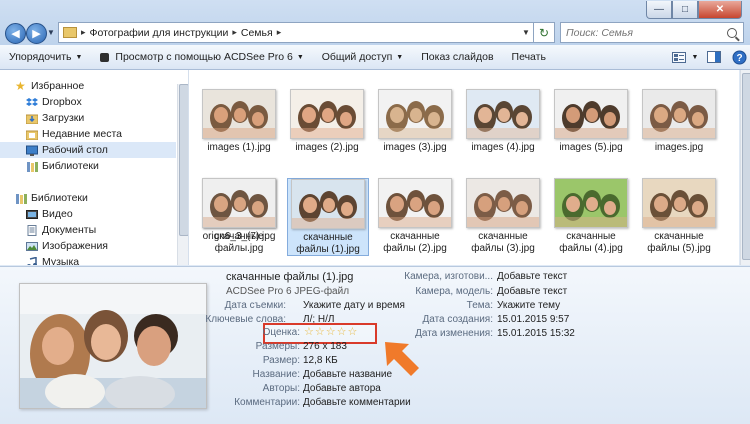  Describe the element at coordinates (62, 102) in the screenshot. I see `nav-dropbox-label: Dropbox` at that location.